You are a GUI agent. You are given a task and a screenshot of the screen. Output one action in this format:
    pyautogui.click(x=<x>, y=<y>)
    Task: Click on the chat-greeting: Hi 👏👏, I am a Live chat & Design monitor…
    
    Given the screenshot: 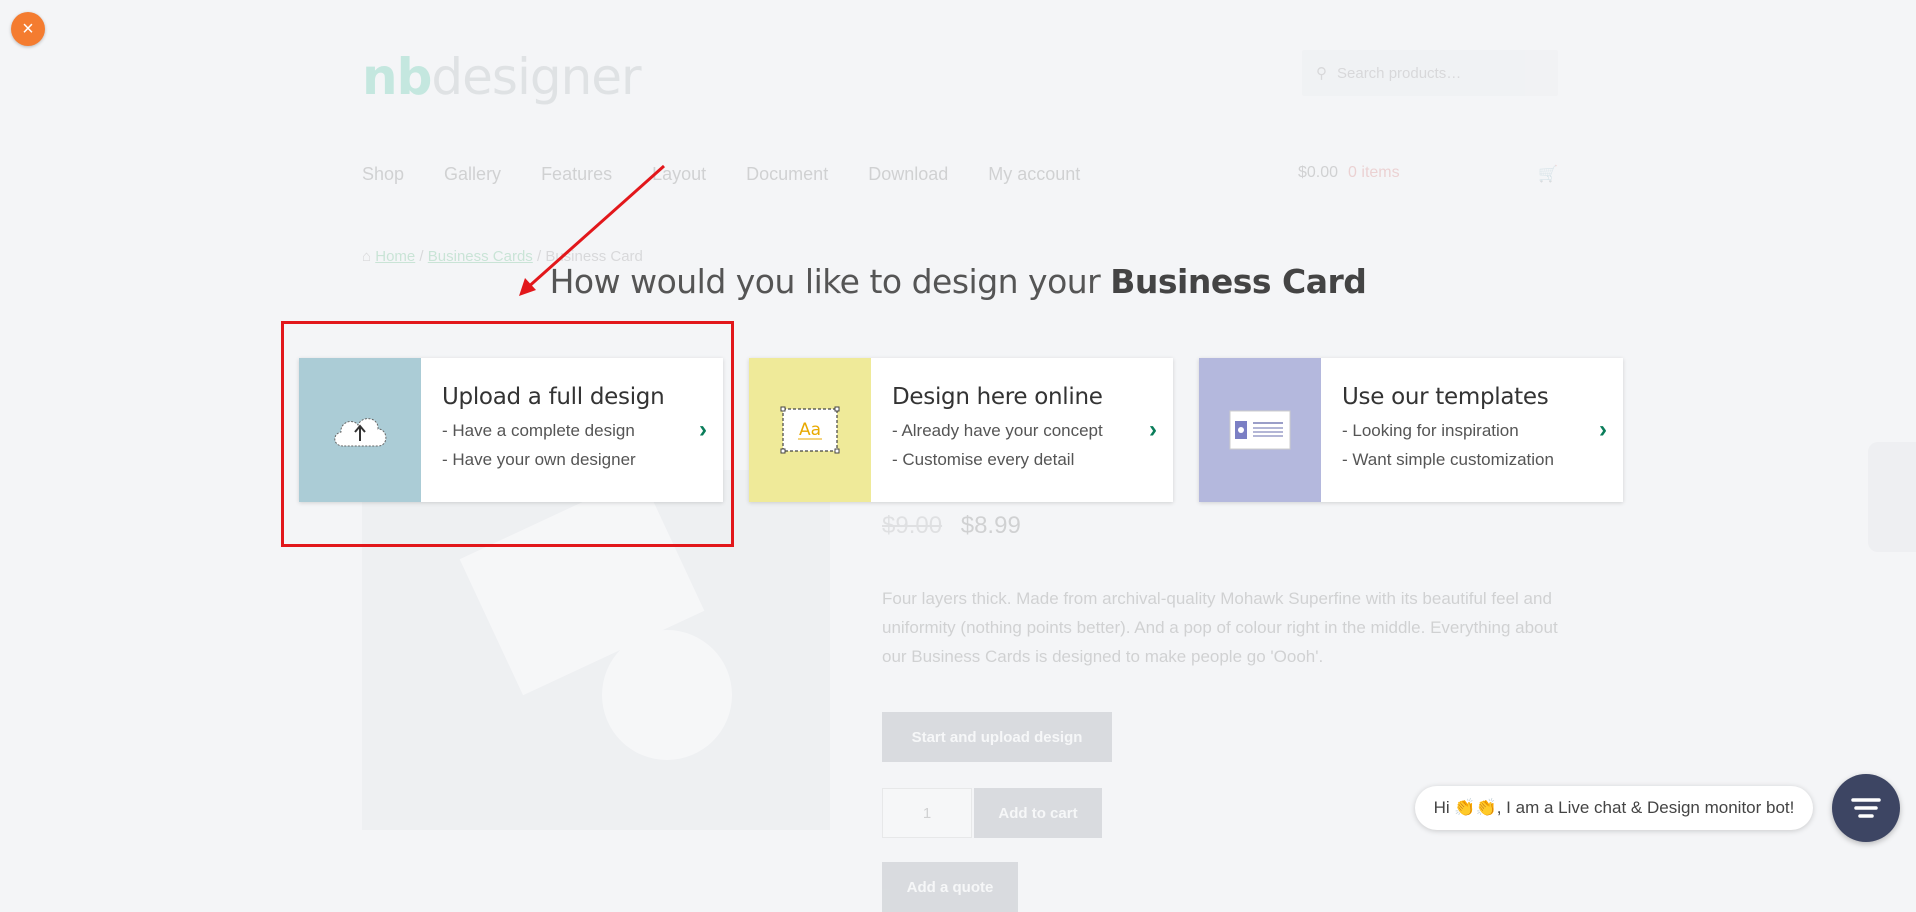 What is the action you would take?
    pyautogui.click(x=1614, y=808)
    